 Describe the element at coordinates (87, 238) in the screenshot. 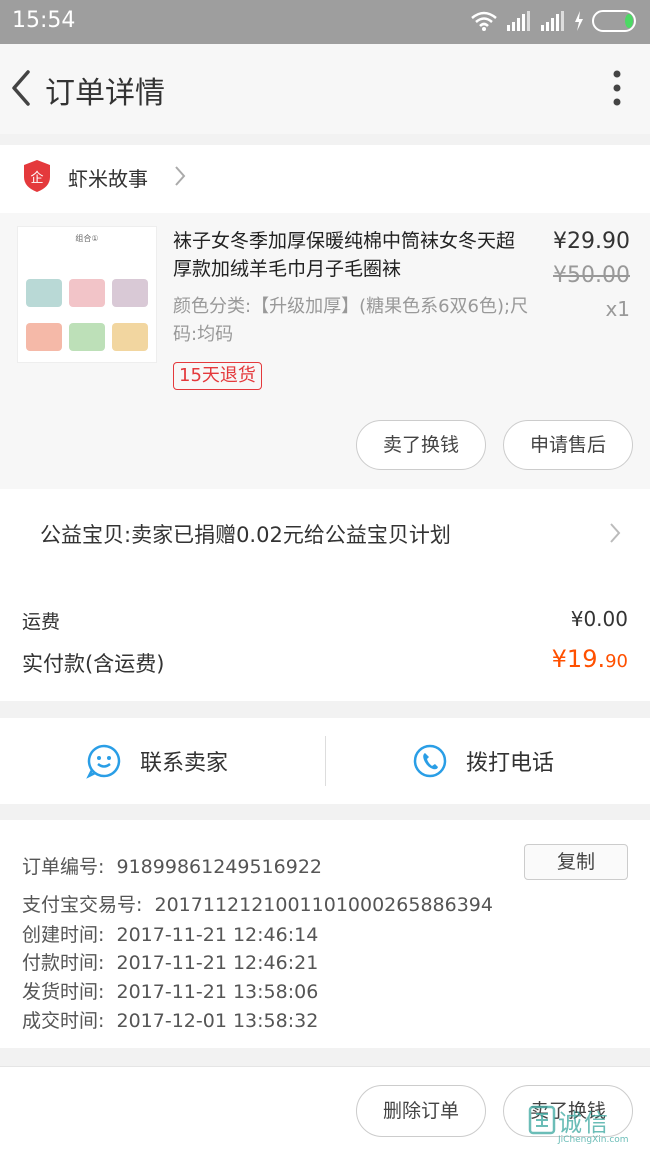

I see `thumb-header: 组合①` at that location.